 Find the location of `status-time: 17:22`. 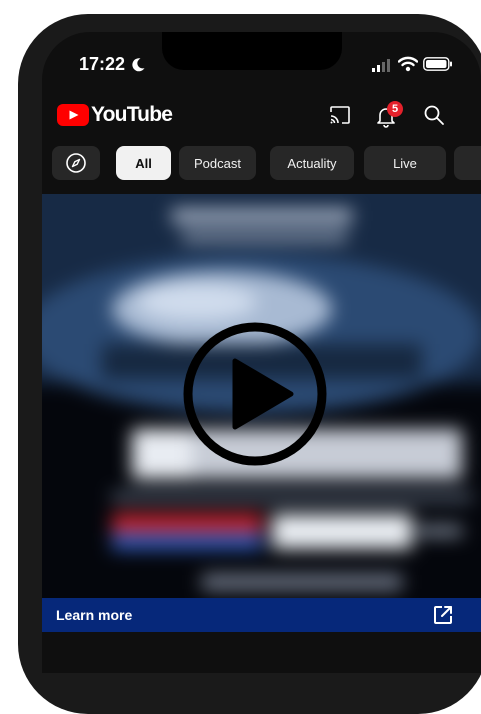

status-time: 17:22 is located at coordinates (102, 64).